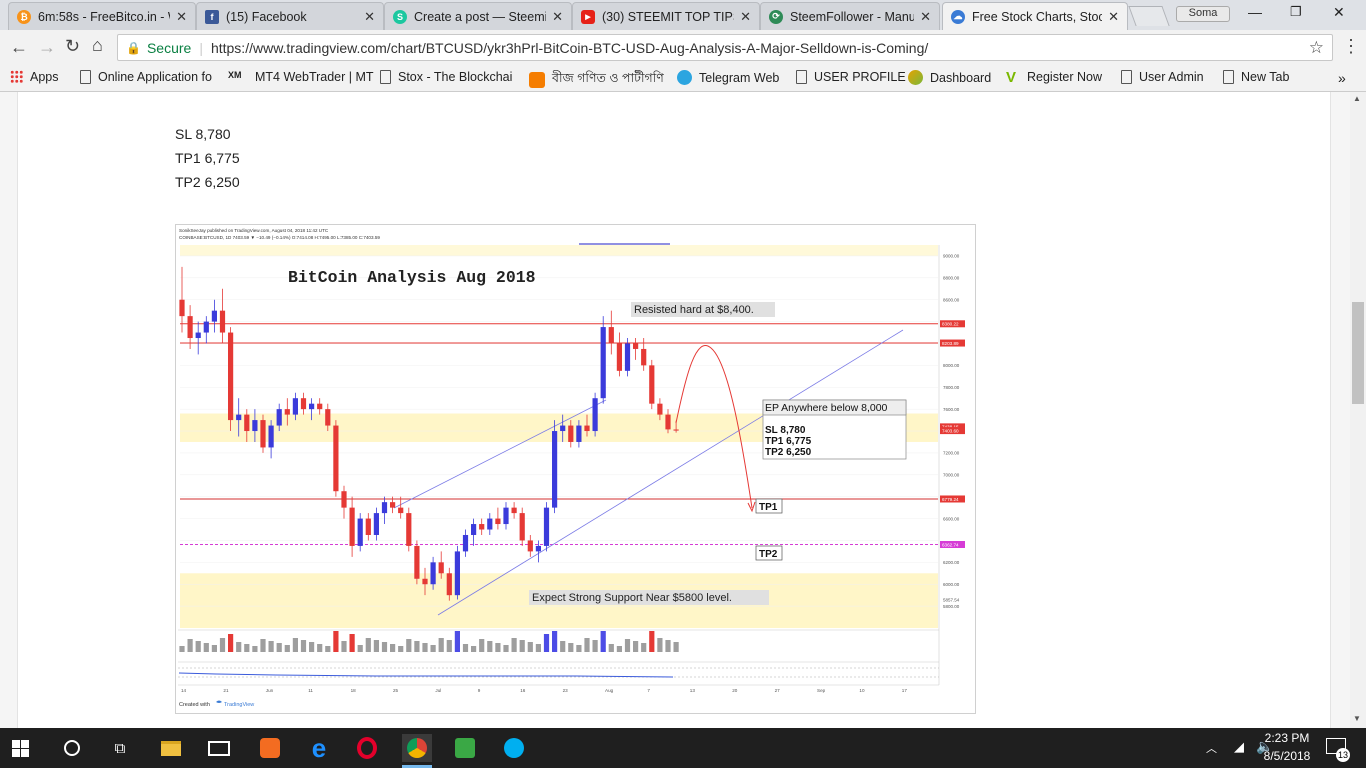  What do you see at coordinates (417, 748) in the screenshot?
I see `chrome-icon` at bounding box center [417, 748].